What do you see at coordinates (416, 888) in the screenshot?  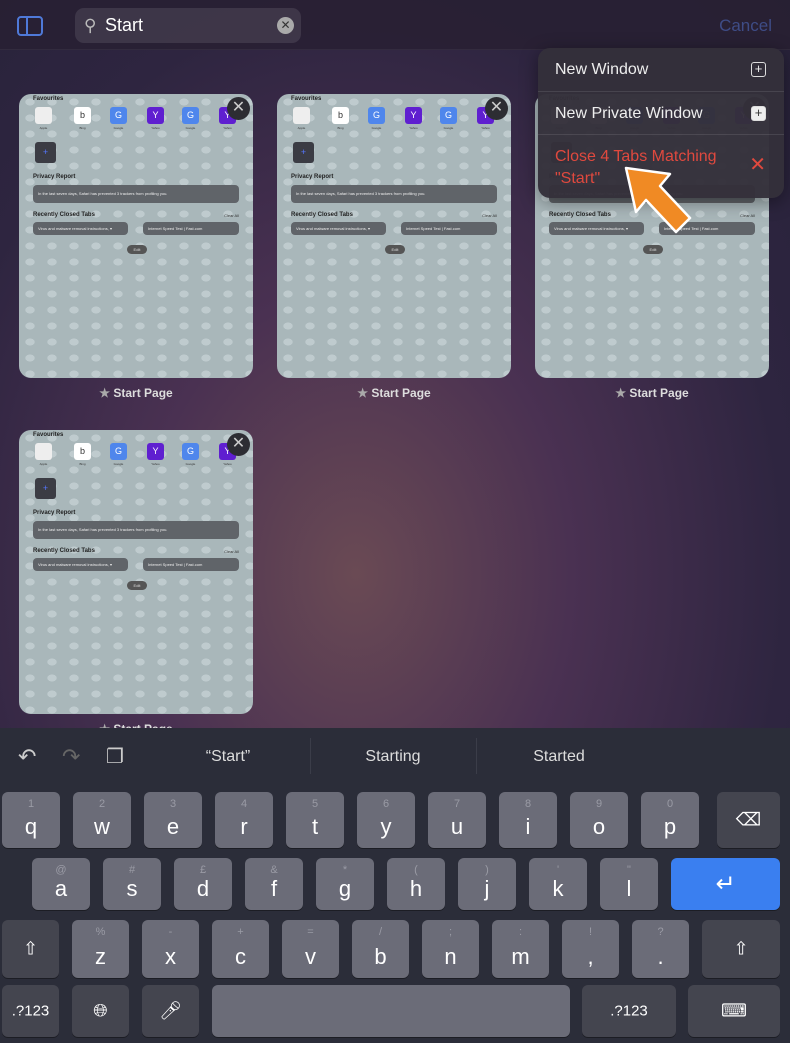 I see `key-primary: h` at bounding box center [416, 888].